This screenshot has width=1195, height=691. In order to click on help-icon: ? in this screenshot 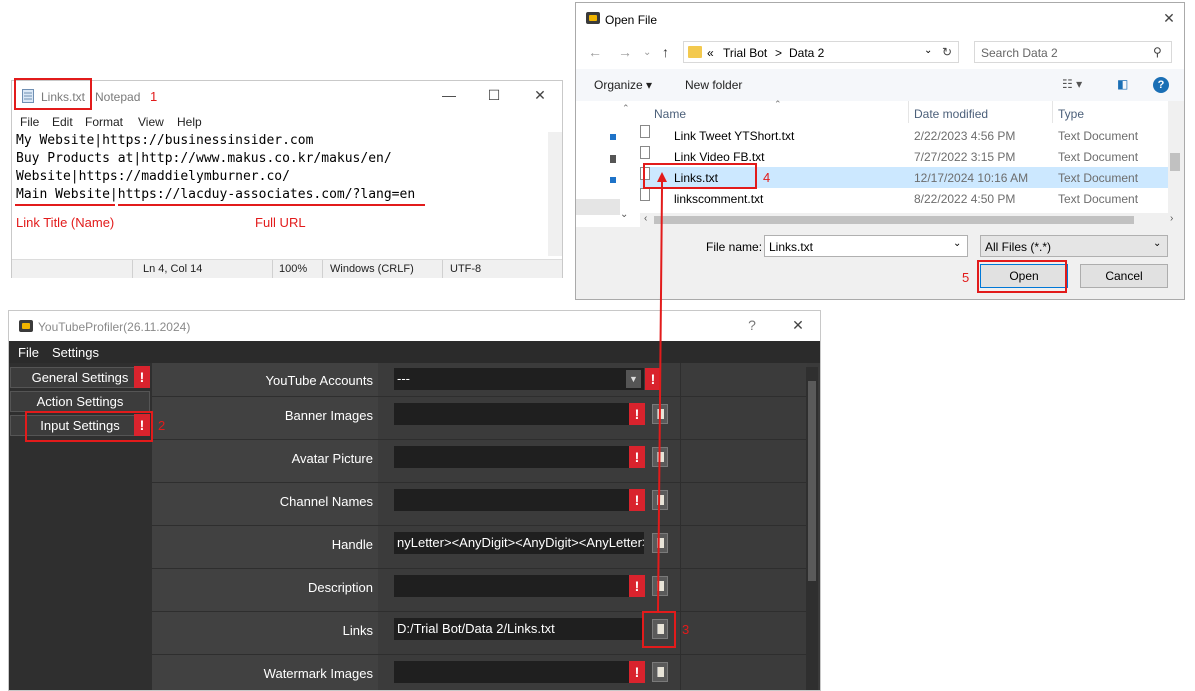, I will do `click(1161, 85)`.